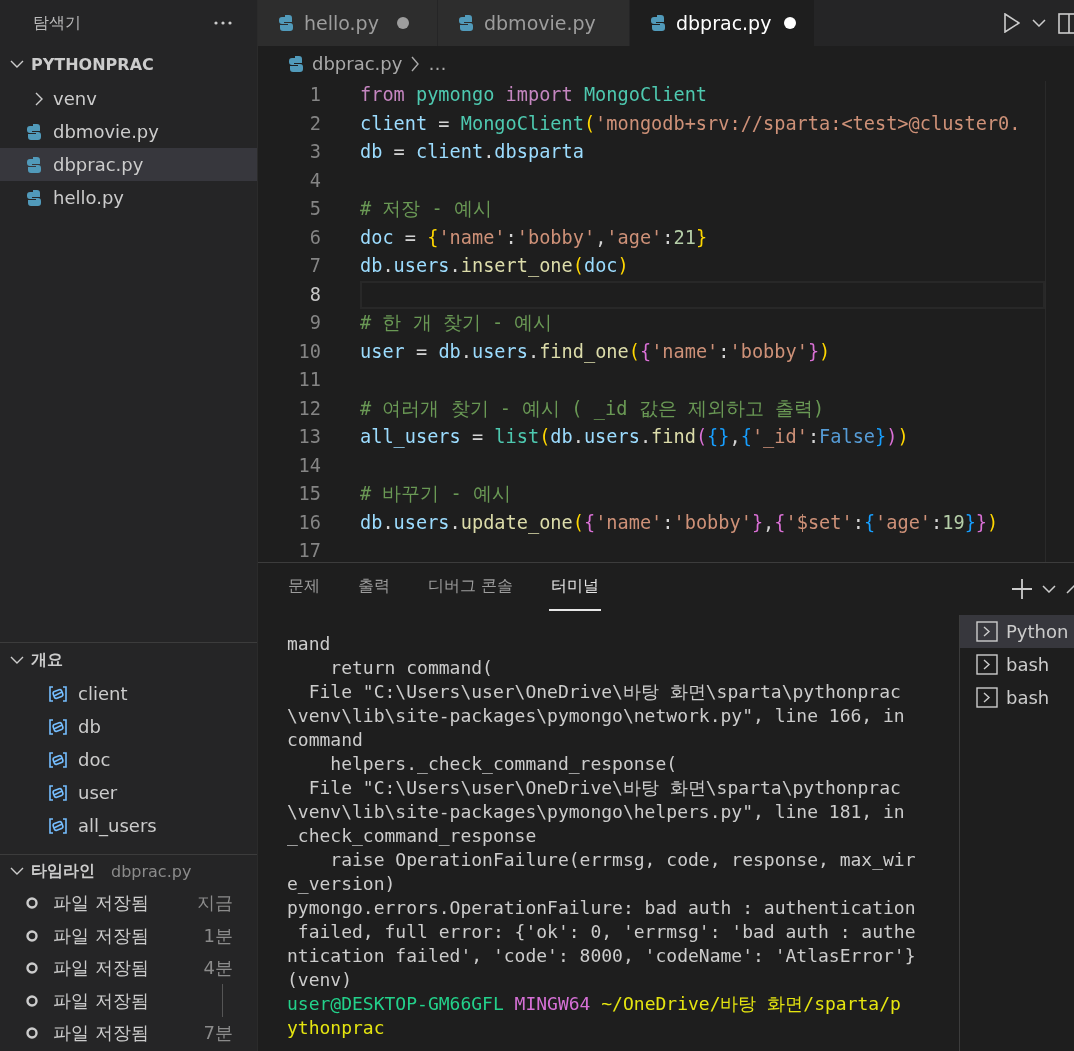 The image size is (1074, 1051). Describe the element at coordinates (411, 668) in the screenshot. I see `terminal-line: return command(` at that location.